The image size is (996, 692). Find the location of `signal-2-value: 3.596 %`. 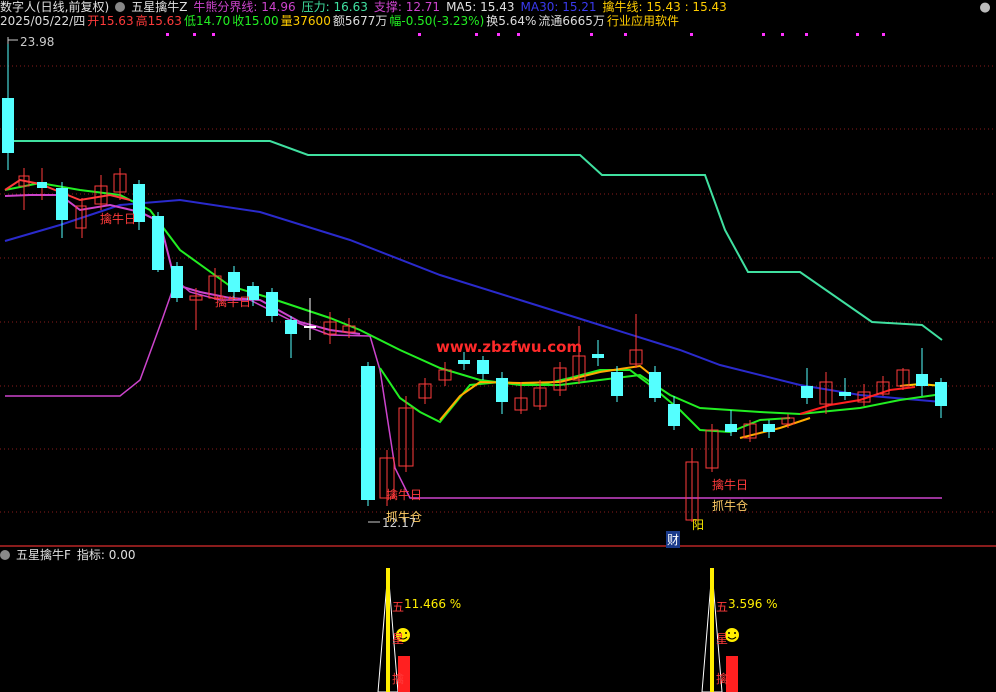

signal-2-value: 3.596 % is located at coordinates (753, 604).